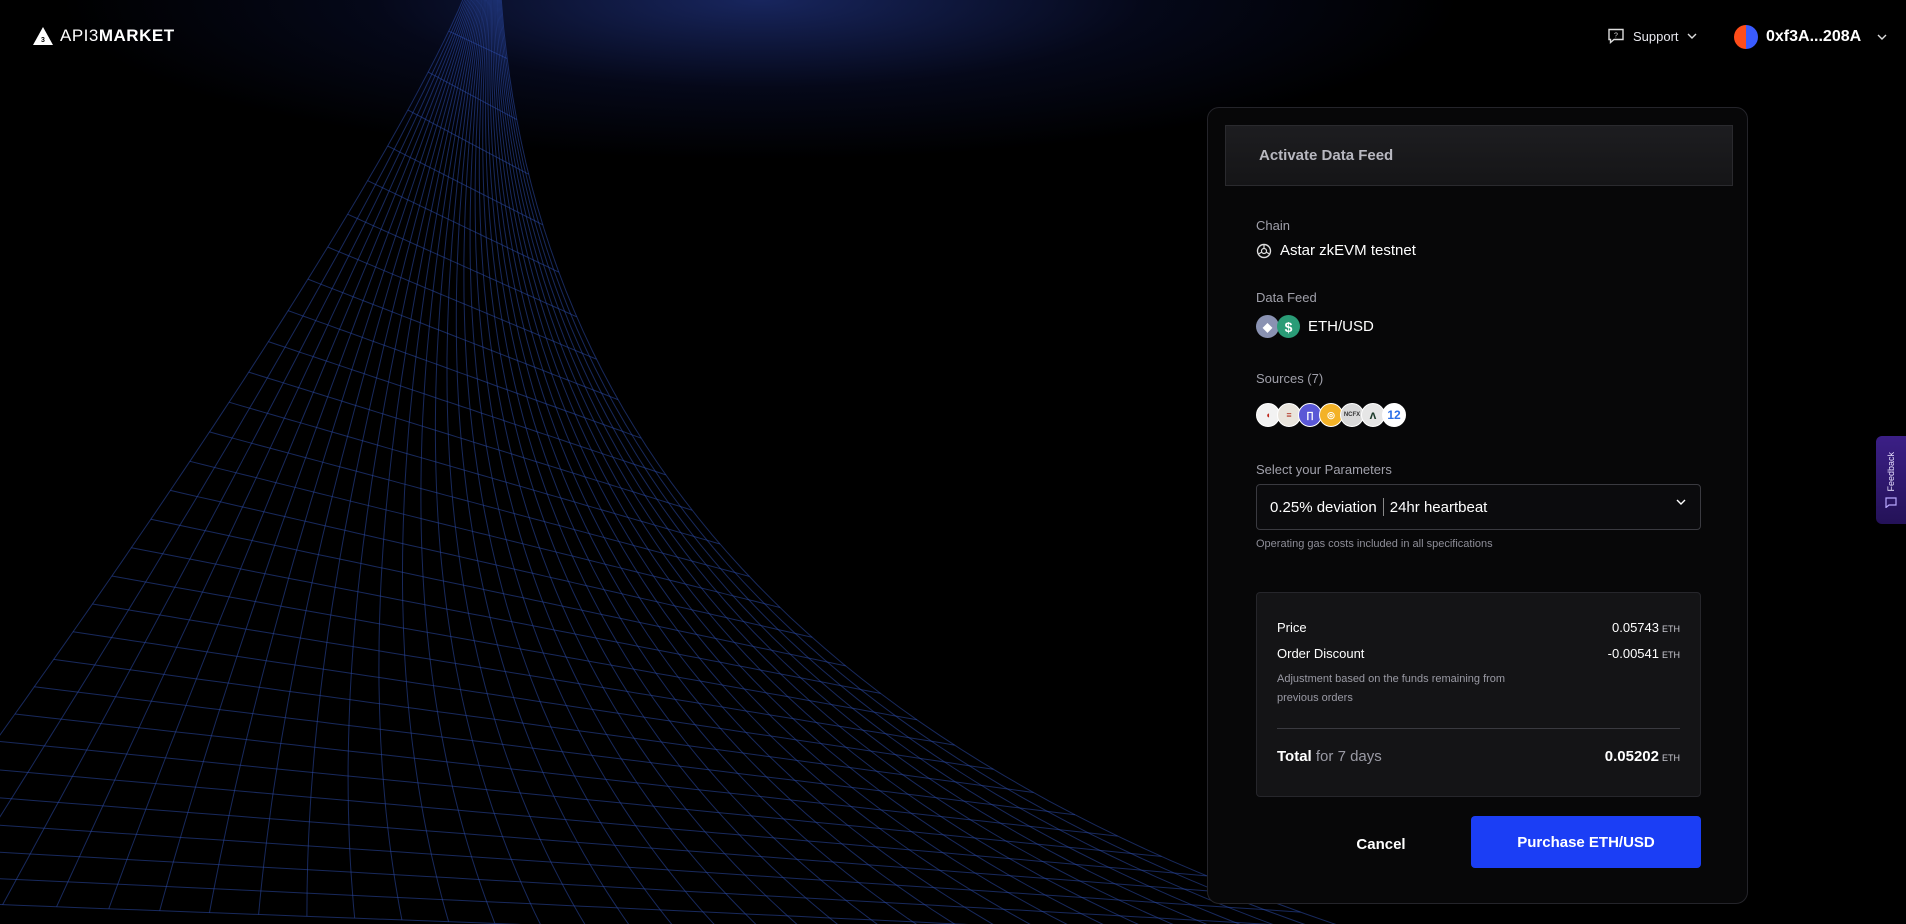  What do you see at coordinates (79, 35) in the screenshot?
I see `logo-brand: API3` at bounding box center [79, 35].